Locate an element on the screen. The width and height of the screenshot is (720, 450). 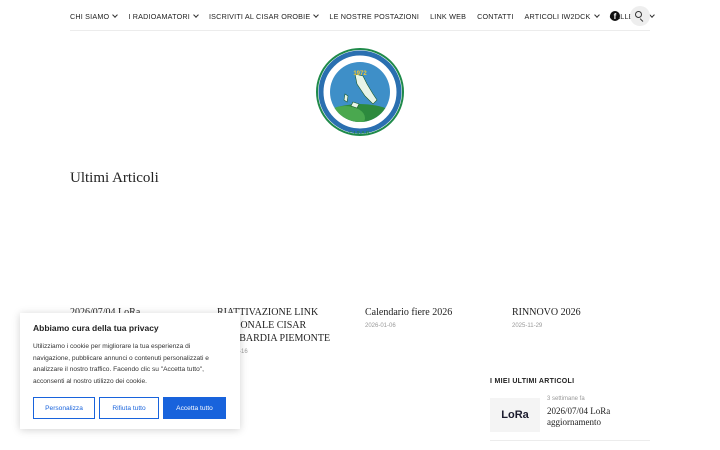
search-icon is located at coordinates (638, 14).